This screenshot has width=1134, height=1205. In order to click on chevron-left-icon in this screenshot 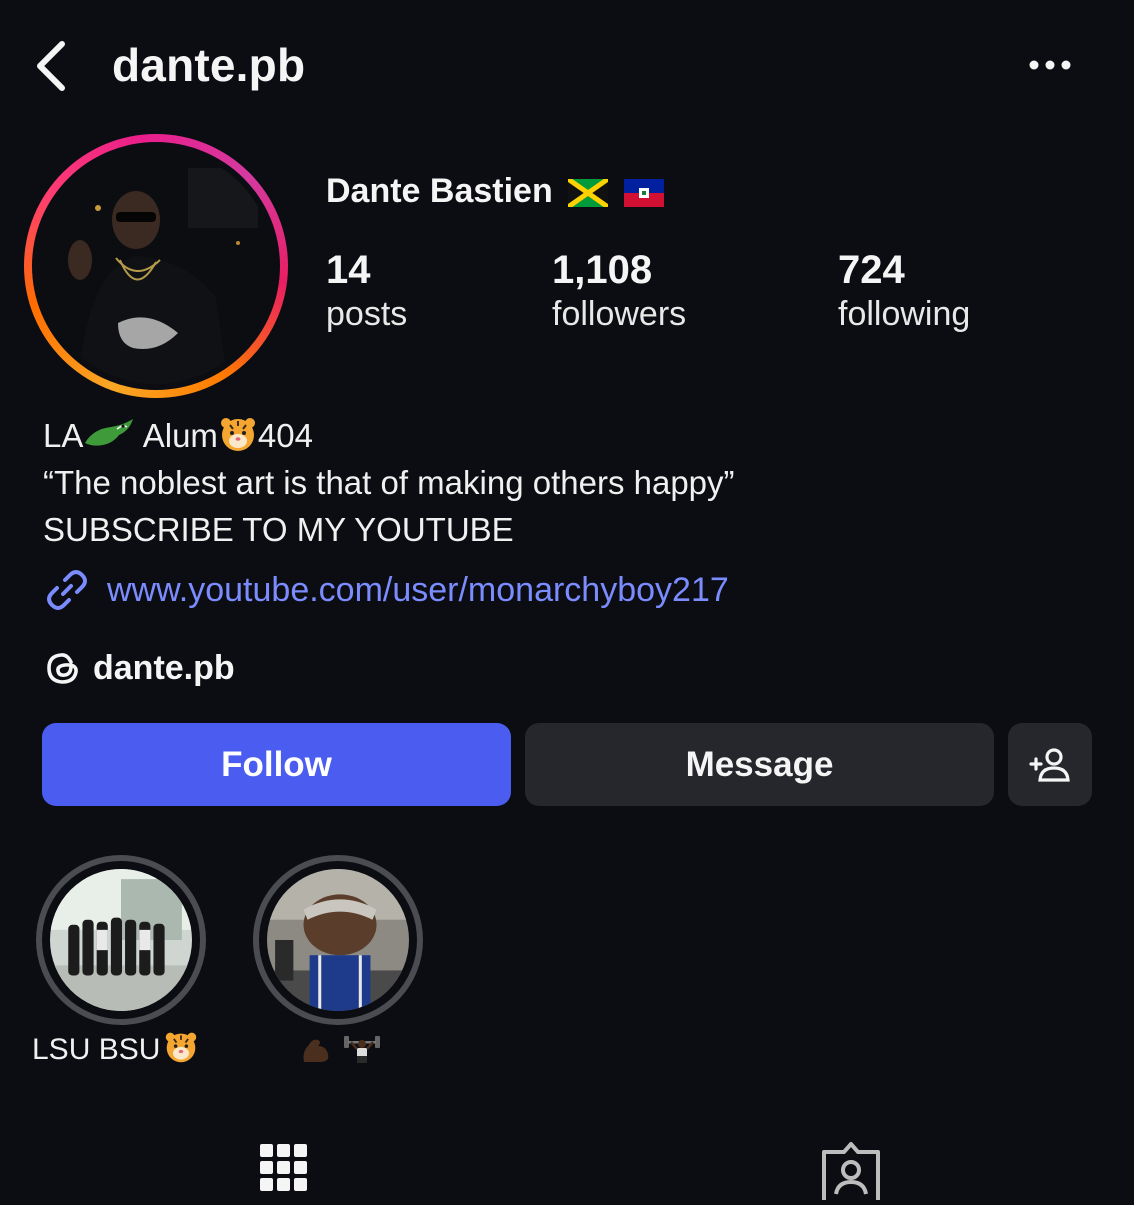, I will do `click(51, 66)`.